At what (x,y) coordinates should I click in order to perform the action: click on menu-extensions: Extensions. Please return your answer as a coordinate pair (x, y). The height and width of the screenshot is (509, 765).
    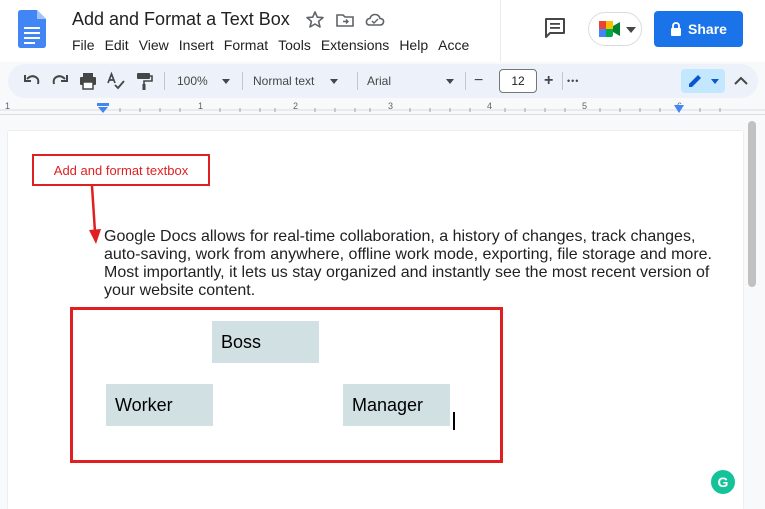
    Looking at the image, I should click on (355, 45).